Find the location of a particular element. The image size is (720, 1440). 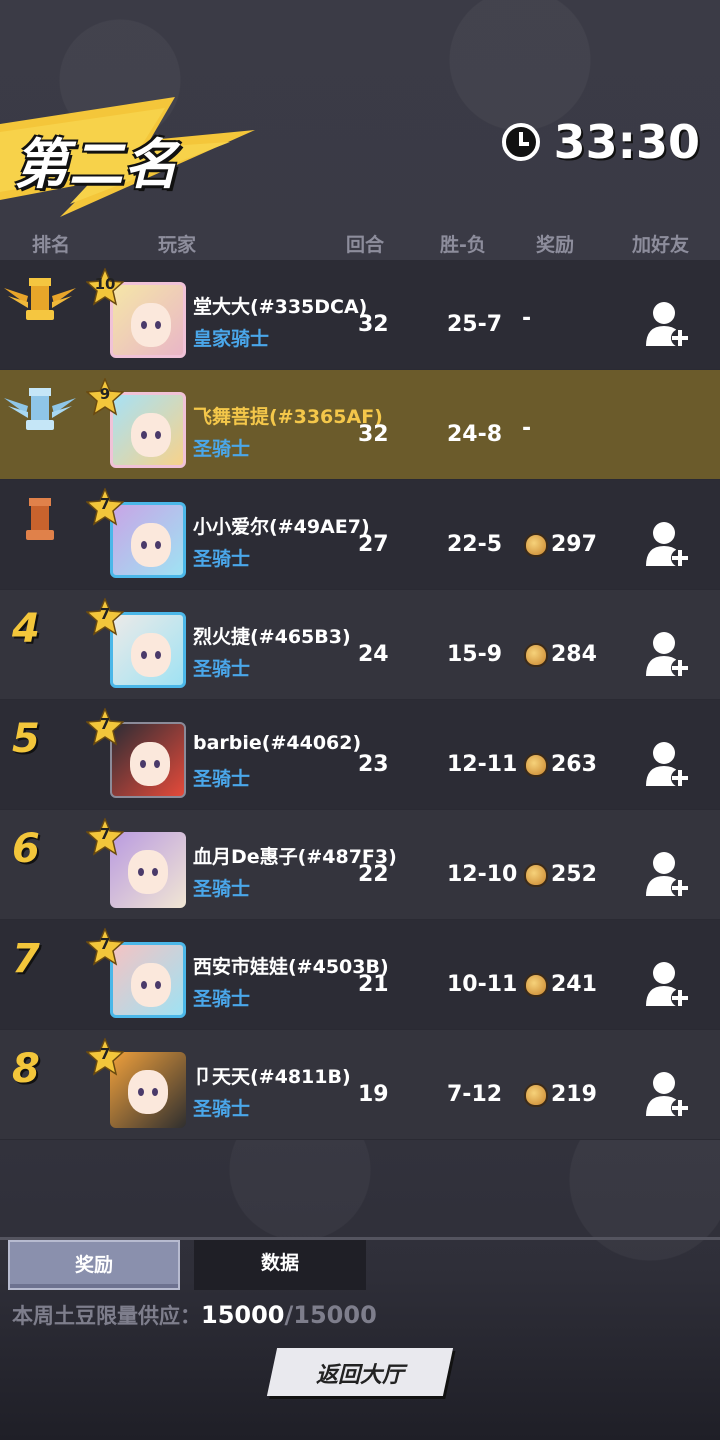

player-win-loss: 25-7 is located at coordinates (475, 324).